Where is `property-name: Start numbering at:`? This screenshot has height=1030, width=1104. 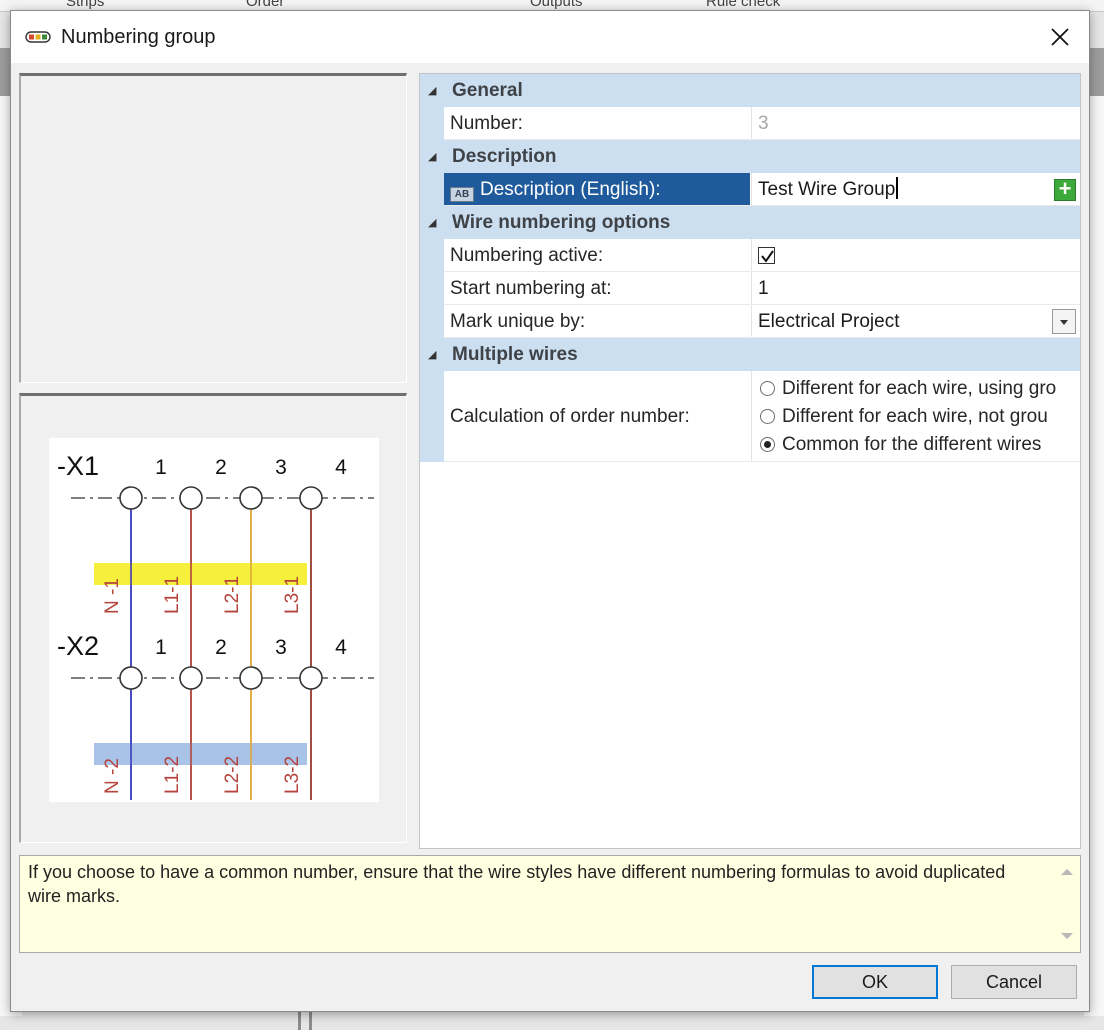 property-name: Start numbering at: is located at coordinates (597, 288).